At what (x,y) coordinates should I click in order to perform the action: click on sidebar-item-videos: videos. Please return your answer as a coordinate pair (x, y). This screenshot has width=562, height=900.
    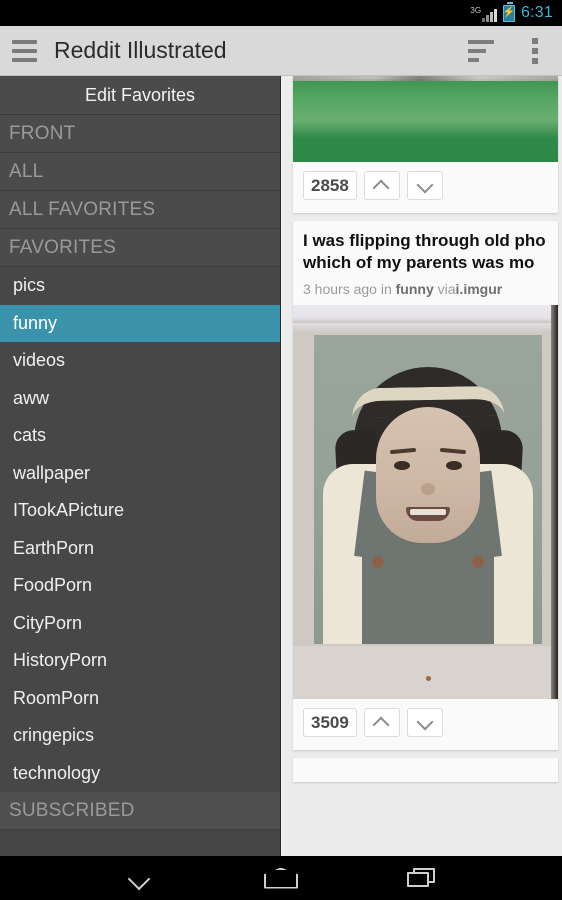
    Looking at the image, I should click on (140, 361).